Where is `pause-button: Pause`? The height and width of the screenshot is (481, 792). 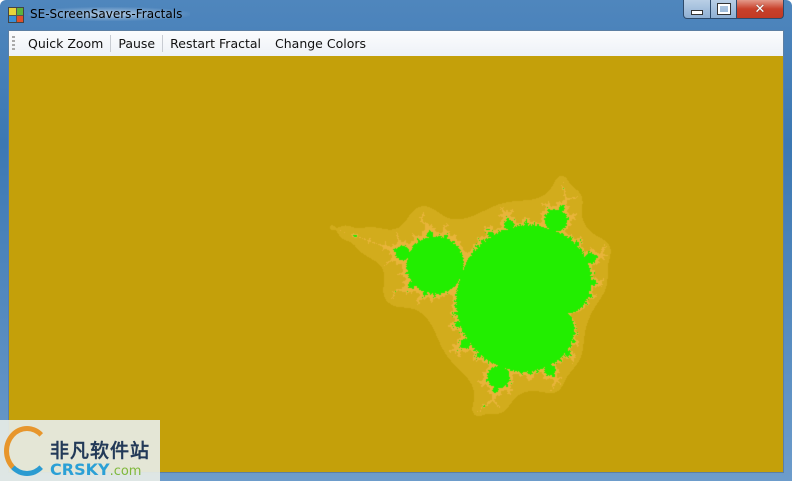
pause-button: Pause is located at coordinates (136, 43).